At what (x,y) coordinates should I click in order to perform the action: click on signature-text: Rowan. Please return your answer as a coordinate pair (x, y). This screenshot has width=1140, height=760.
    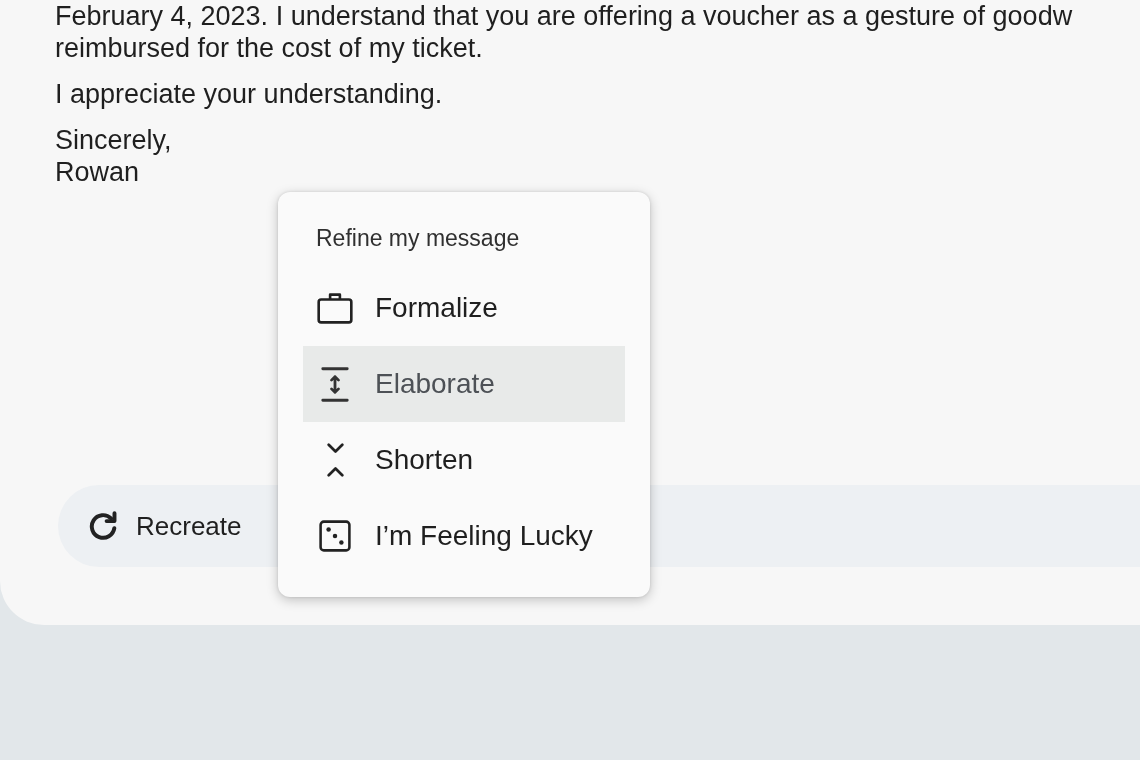
    Looking at the image, I should click on (97, 172).